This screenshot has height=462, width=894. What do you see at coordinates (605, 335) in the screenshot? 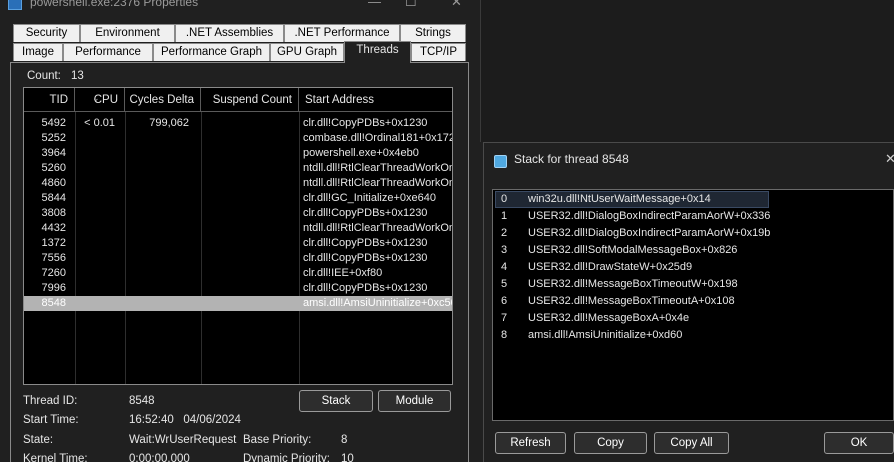
I see `stack-frame-address: amsi.dll!AmsiUninitialize+0xd60` at bounding box center [605, 335].